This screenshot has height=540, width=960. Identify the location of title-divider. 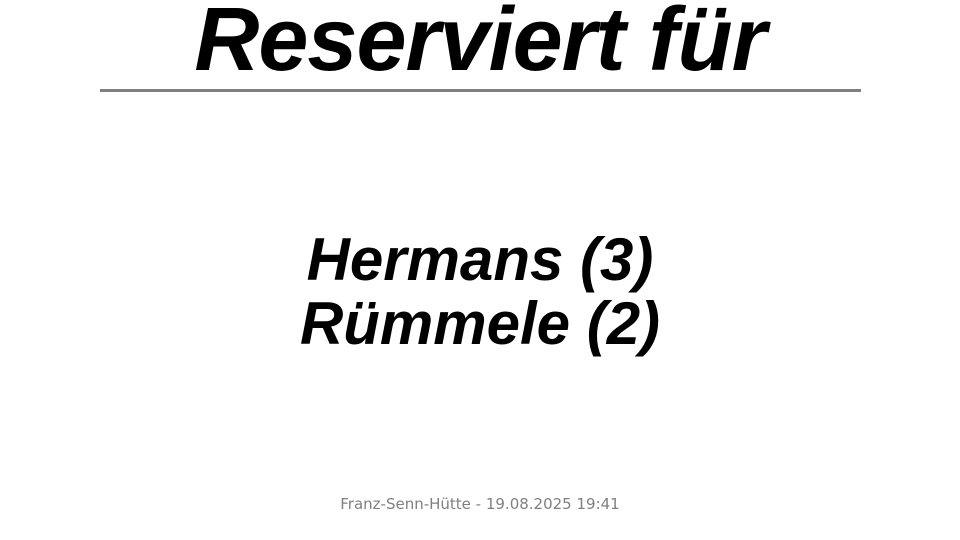
(480, 90).